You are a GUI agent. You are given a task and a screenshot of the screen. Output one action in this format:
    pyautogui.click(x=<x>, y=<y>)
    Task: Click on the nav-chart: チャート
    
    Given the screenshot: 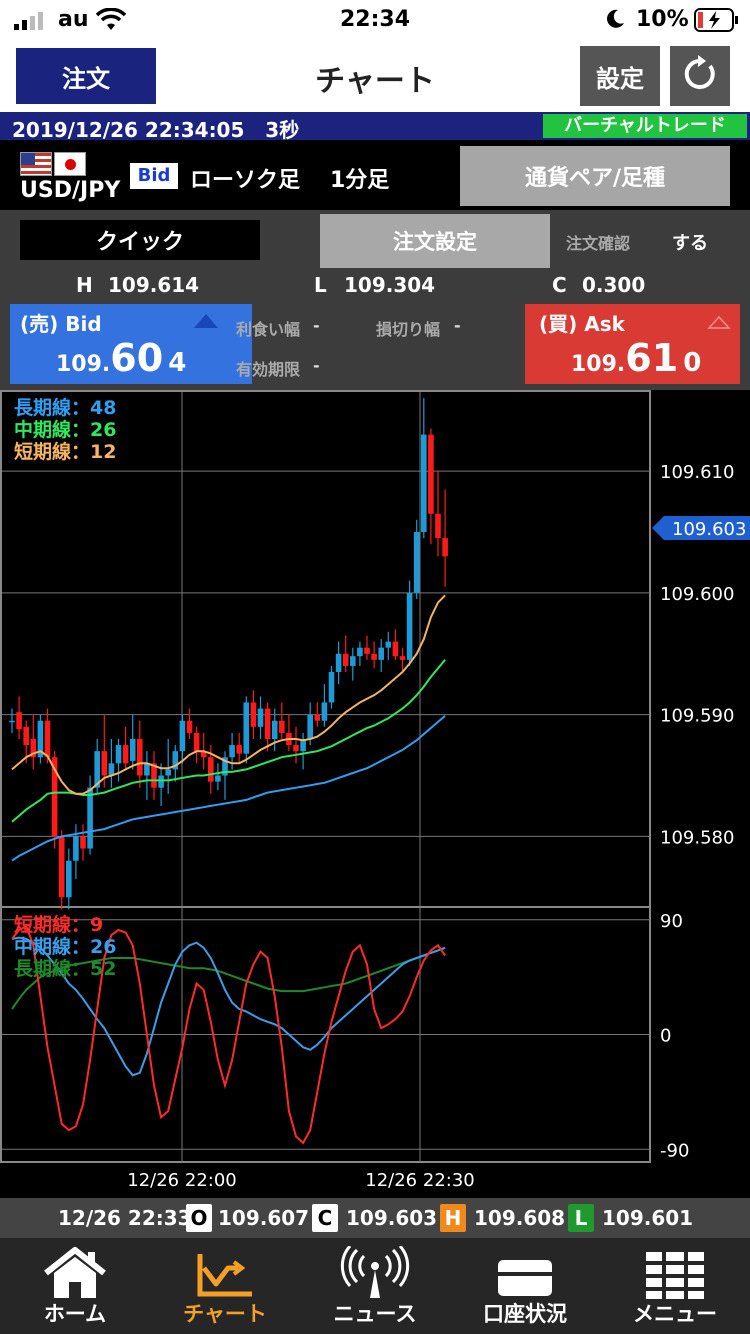 What is the action you would take?
    pyautogui.click(x=225, y=1286)
    